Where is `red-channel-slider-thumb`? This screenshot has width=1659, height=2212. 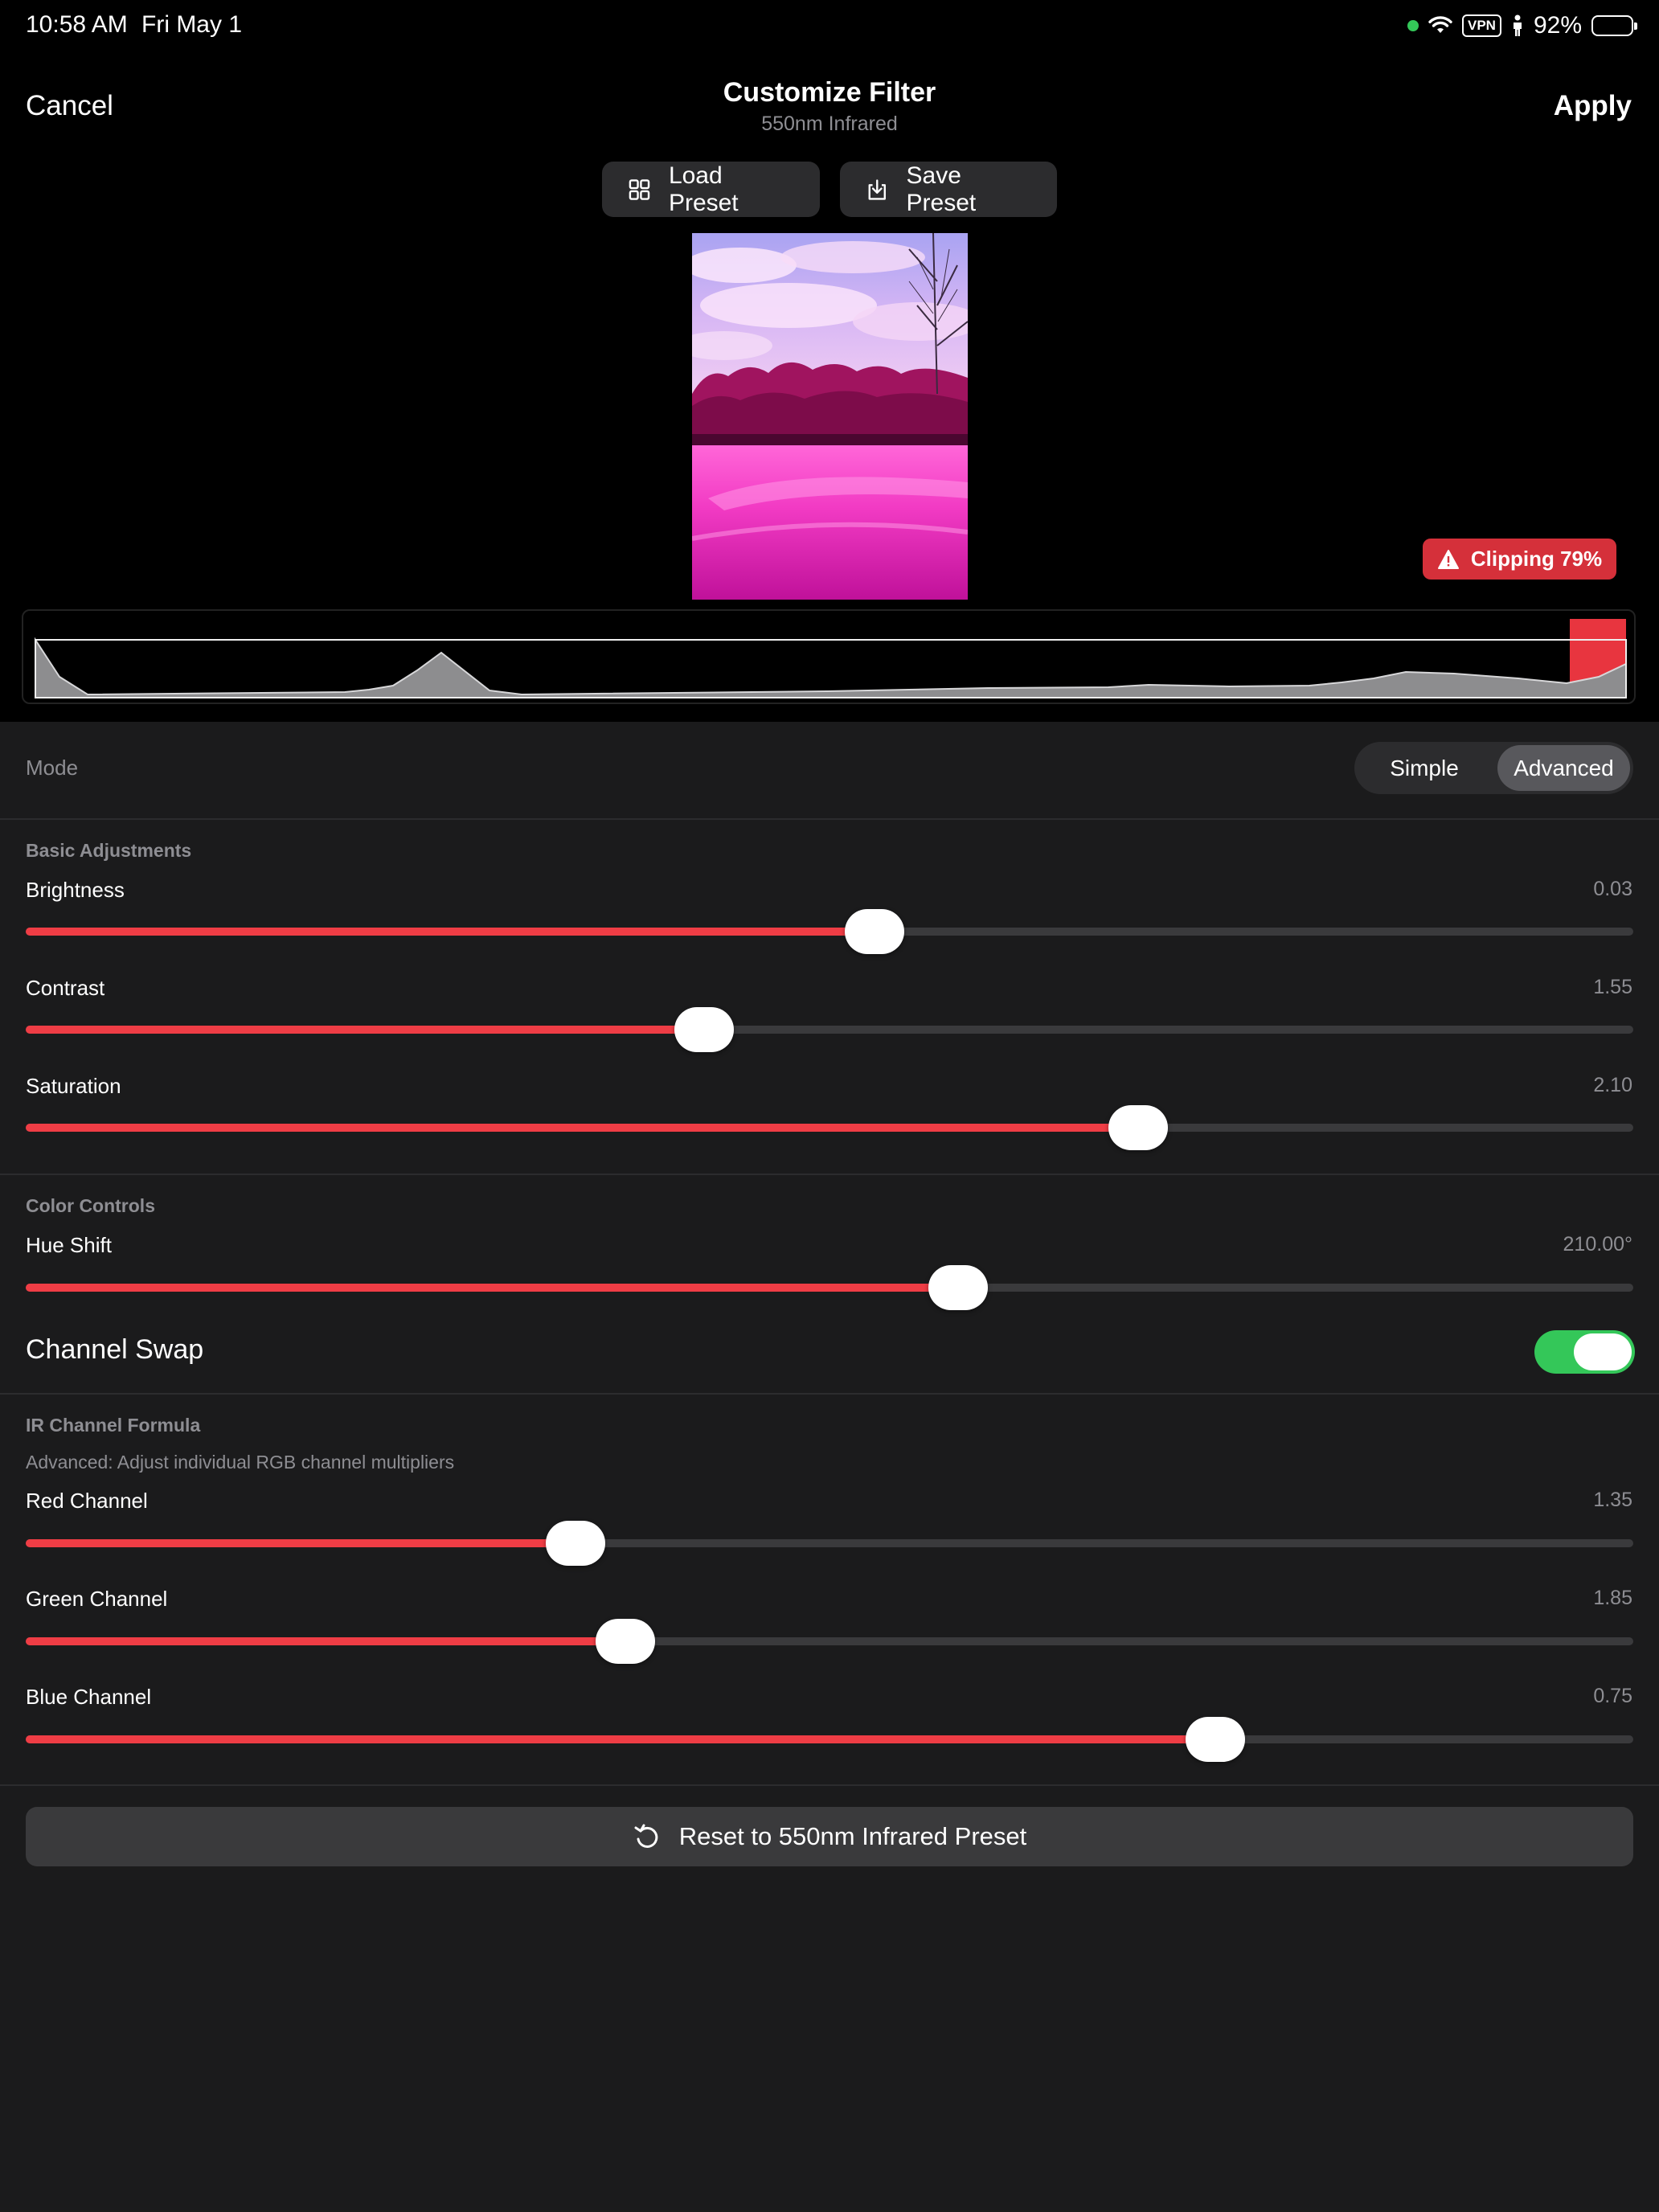
red-channel-slider-thumb is located at coordinates (575, 1543).